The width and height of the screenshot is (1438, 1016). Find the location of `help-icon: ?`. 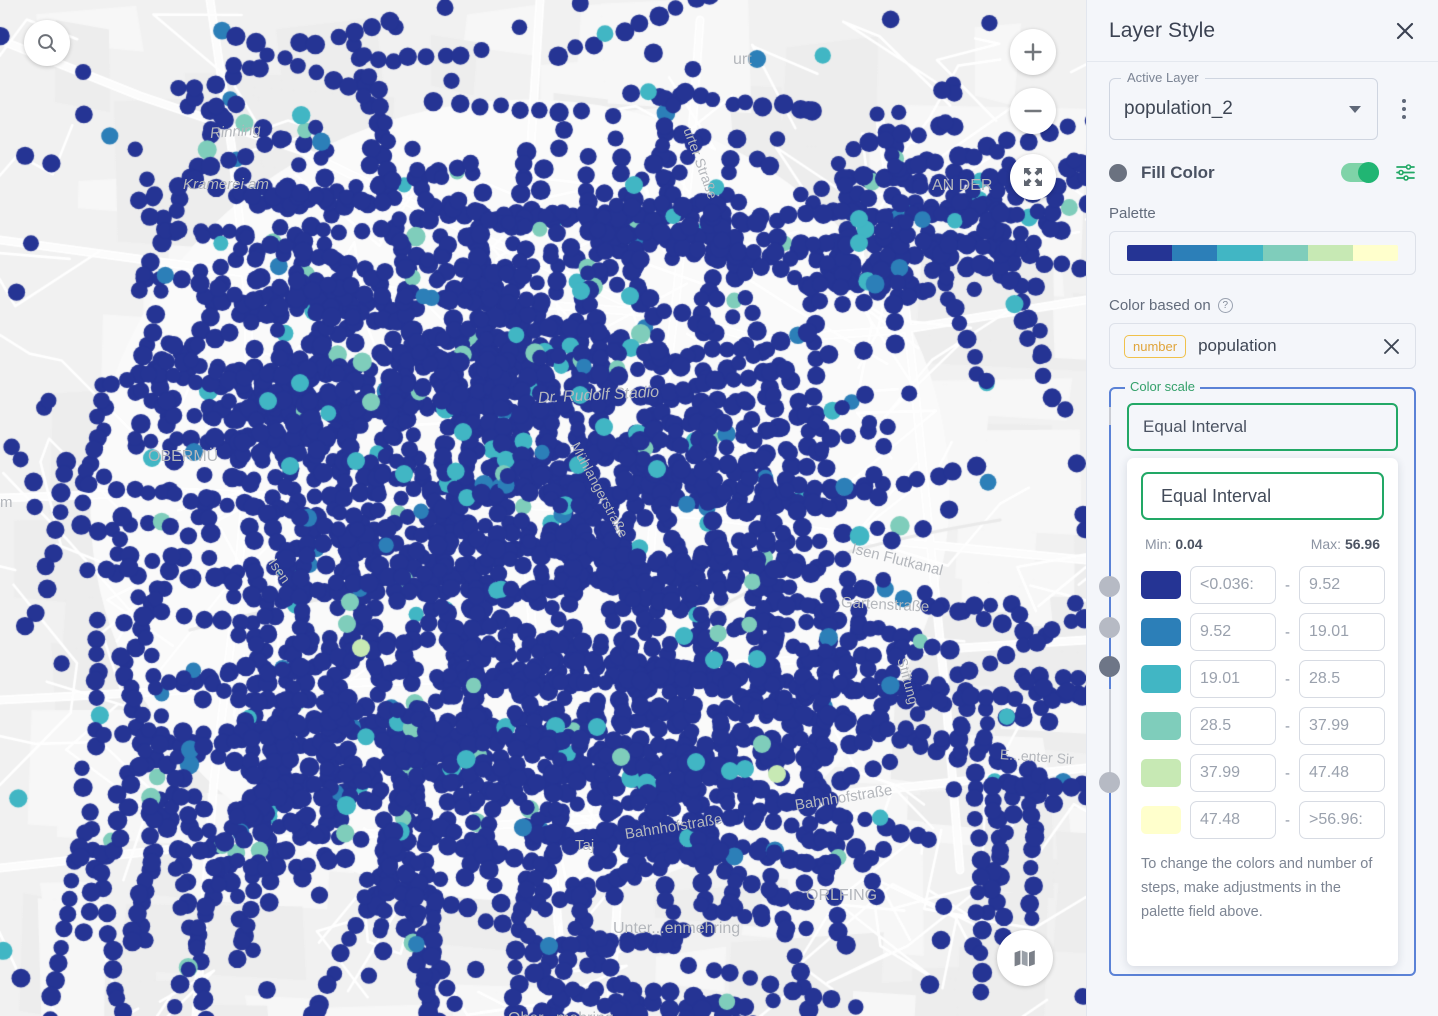

help-icon: ? is located at coordinates (1225, 305).